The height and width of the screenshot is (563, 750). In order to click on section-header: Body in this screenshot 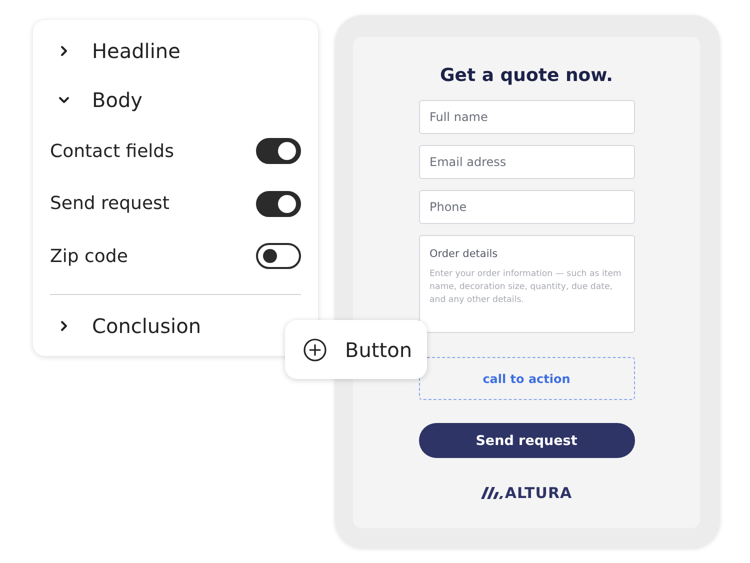, I will do `click(96, 100)`.